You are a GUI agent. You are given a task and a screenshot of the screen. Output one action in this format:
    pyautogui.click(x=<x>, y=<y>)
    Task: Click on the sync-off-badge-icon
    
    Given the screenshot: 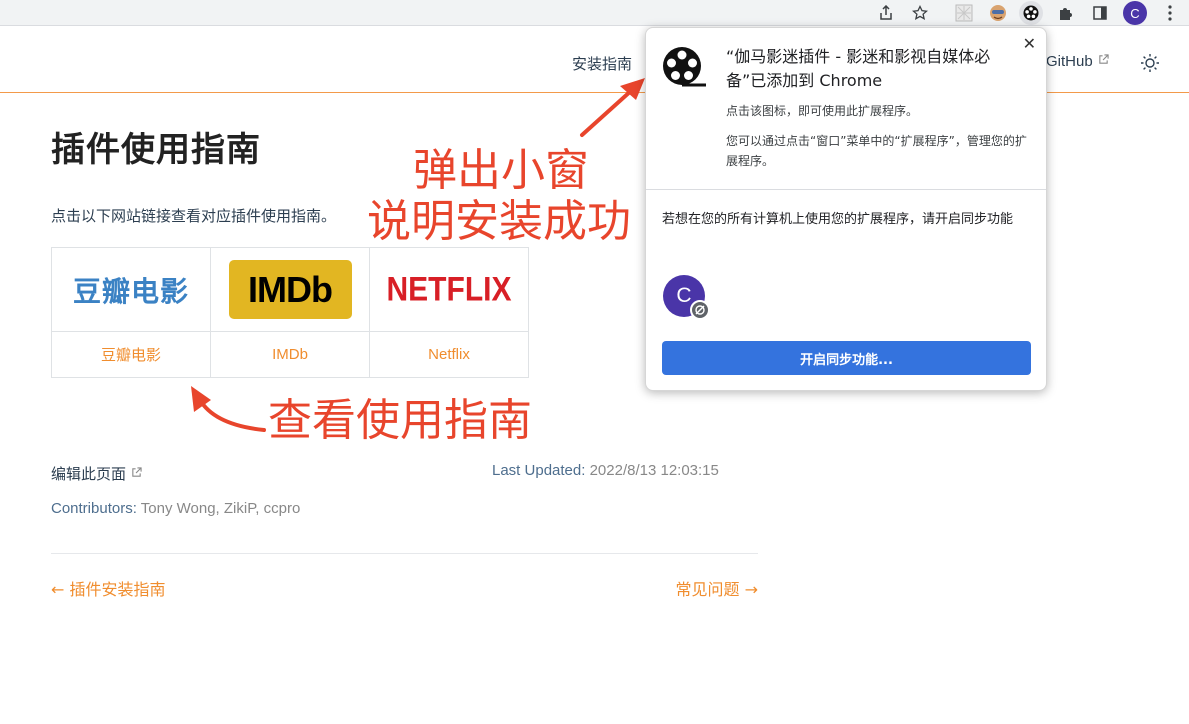 What is the action you would take?
    pyautogui.click(x=700, y=310)
    